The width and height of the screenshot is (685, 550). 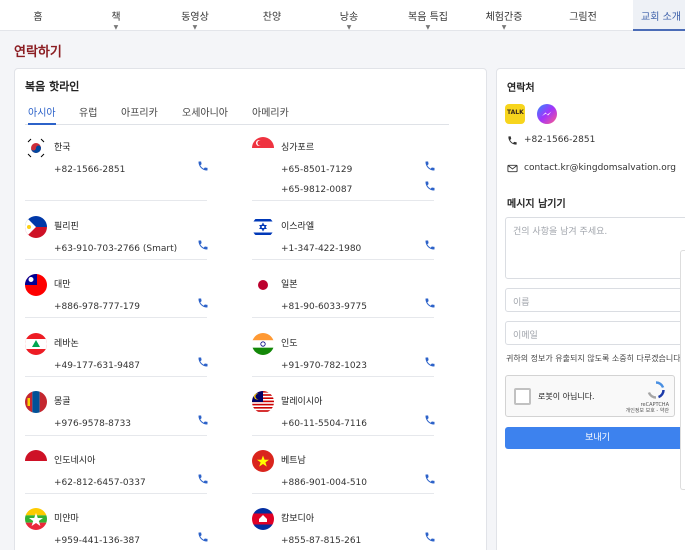 I want to click on tab-region-1: 유럽, so click(x=88, y=114).